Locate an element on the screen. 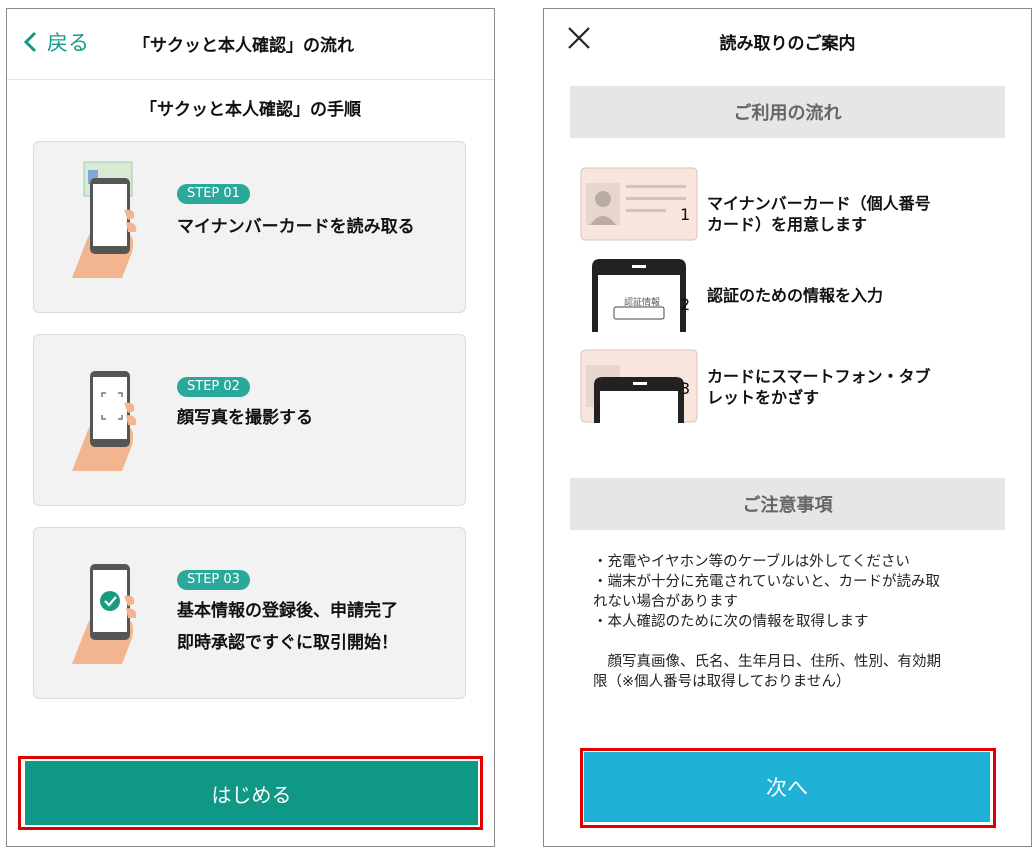 This screenshot has height=851, width=1036. flow-text: カードにスマートフォン・タブ is located at coordinates (819, 376).